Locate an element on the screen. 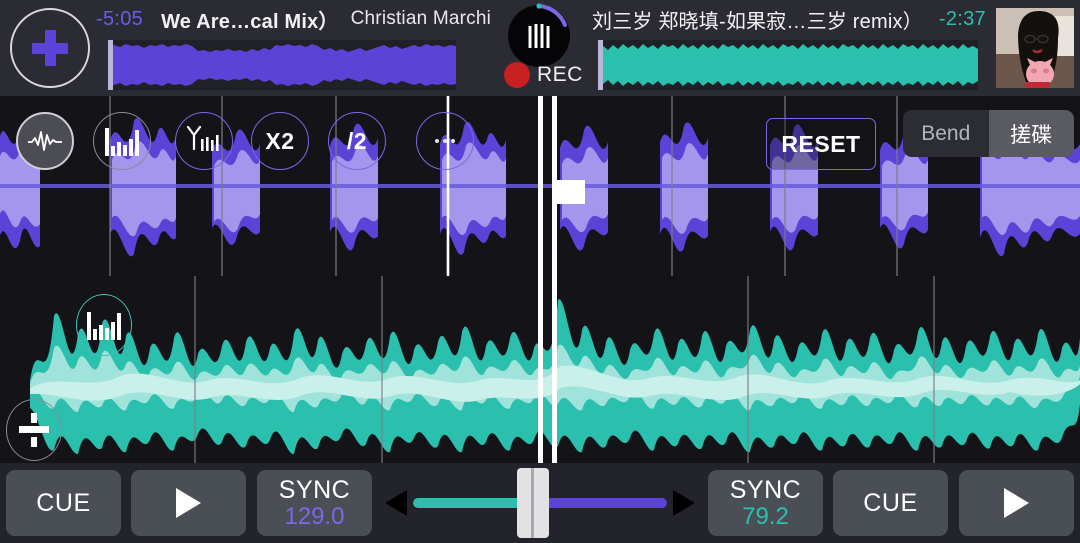 The image size is (1080, 543). reset-button: RESET is located at coordinates (821, 144).